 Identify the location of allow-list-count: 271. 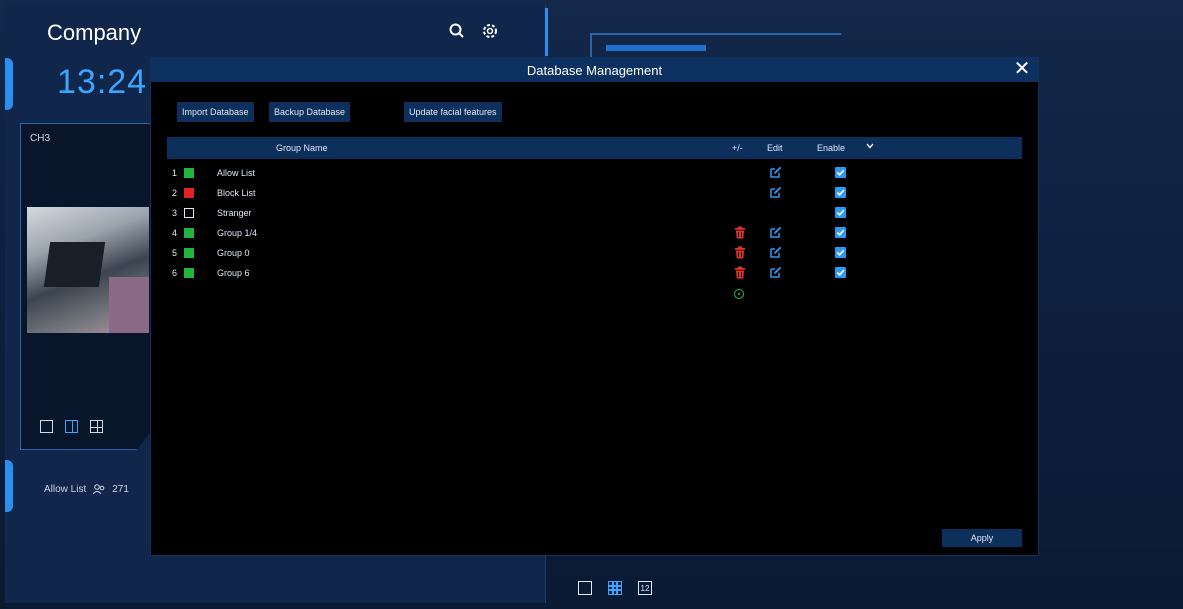
(120, 489).